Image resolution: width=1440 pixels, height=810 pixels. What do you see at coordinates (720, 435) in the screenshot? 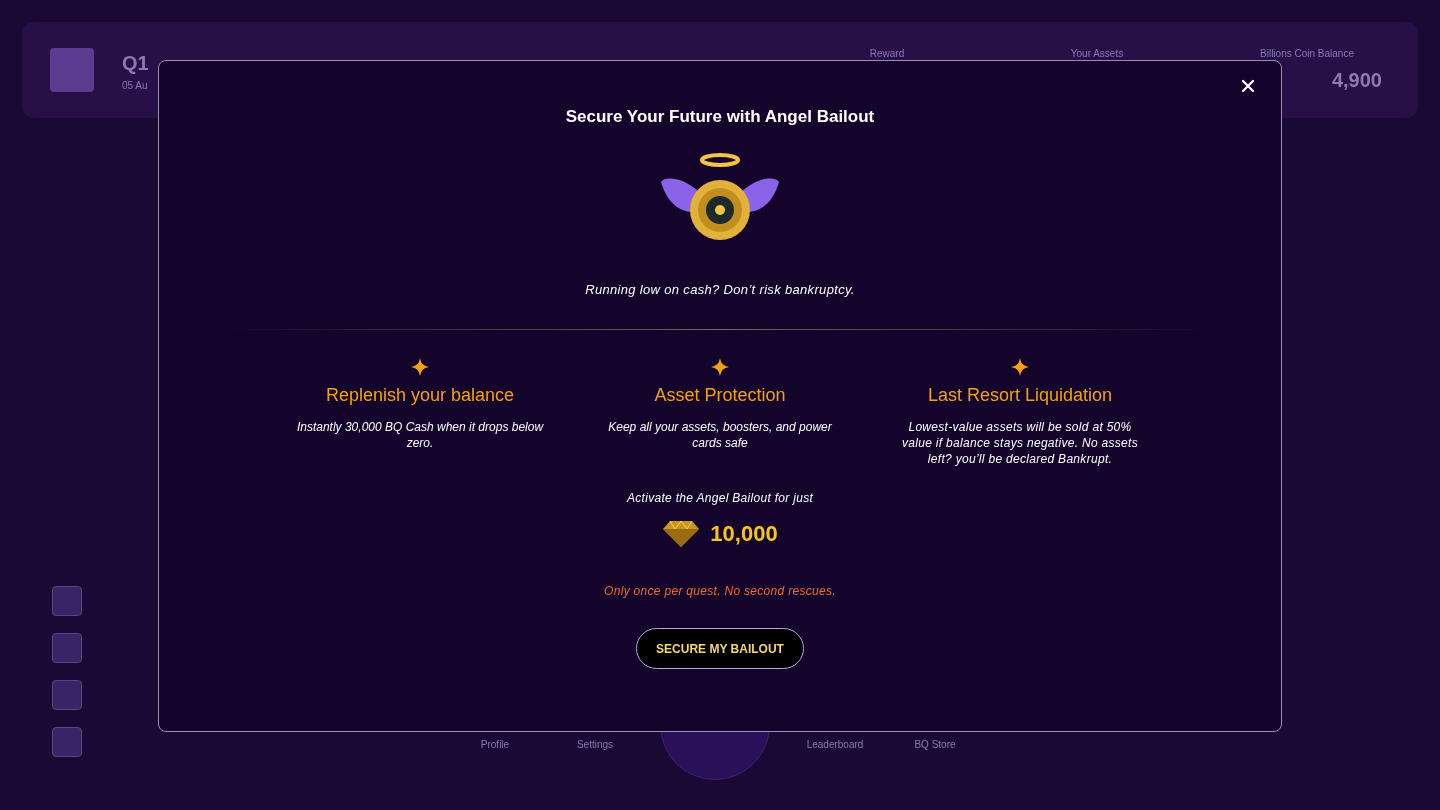
I see `feature-description: Keep all your assets, boosters, and power cards safe` at bounding box center [720, 435].